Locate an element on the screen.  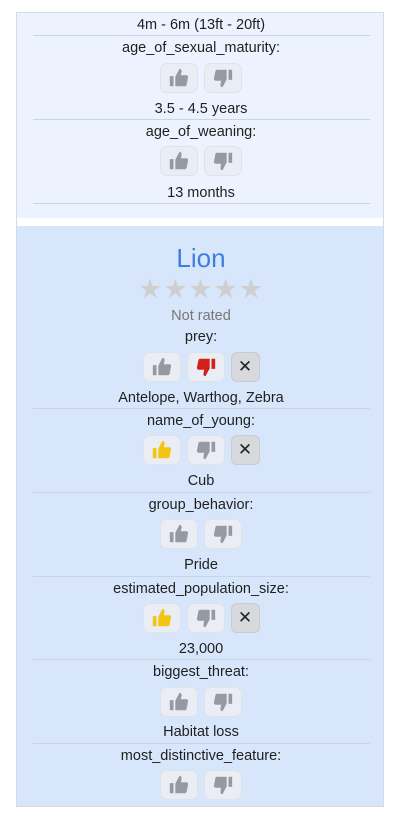
animal-name: Lion is located at coordinates (201, 258).